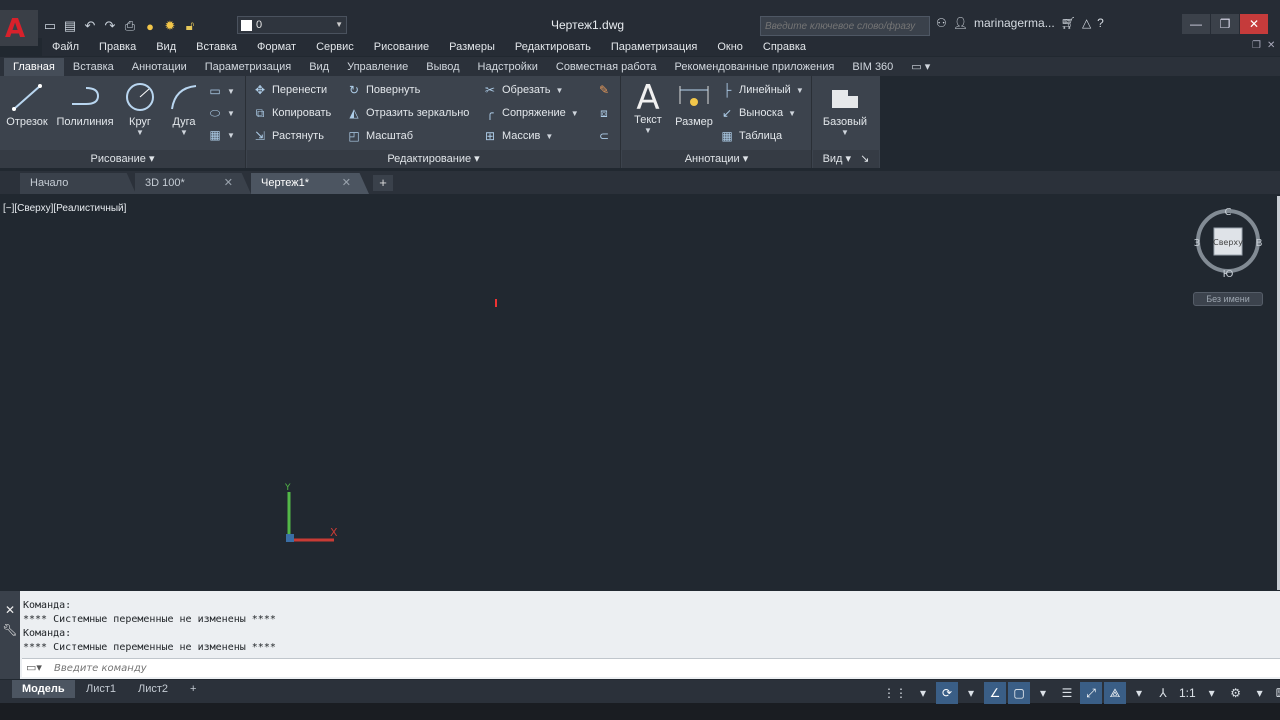  I want to click on circle-tool: Круг ▼, so click(140, 109).